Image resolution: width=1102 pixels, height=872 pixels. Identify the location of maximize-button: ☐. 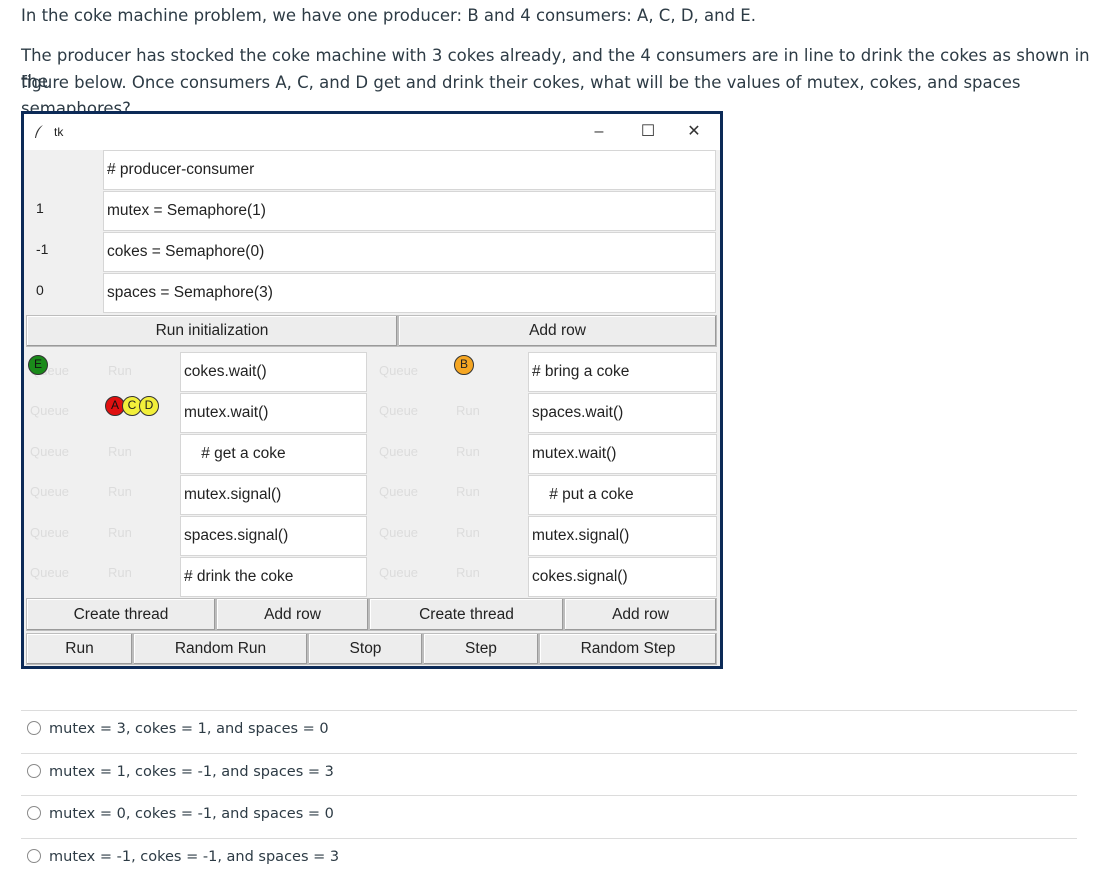
(648, 132).